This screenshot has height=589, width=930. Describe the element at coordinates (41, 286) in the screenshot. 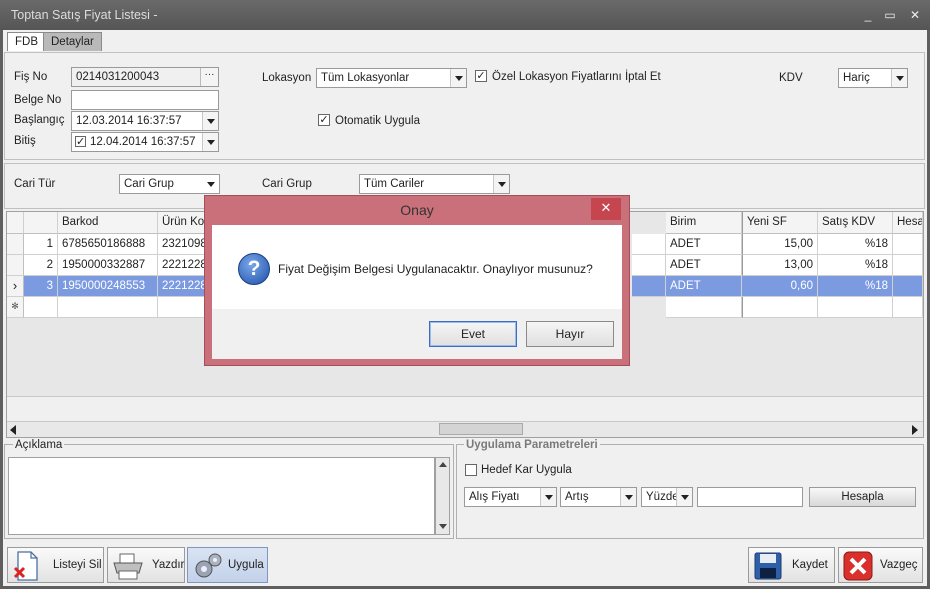

I see `table-row-no: 3` at that location.